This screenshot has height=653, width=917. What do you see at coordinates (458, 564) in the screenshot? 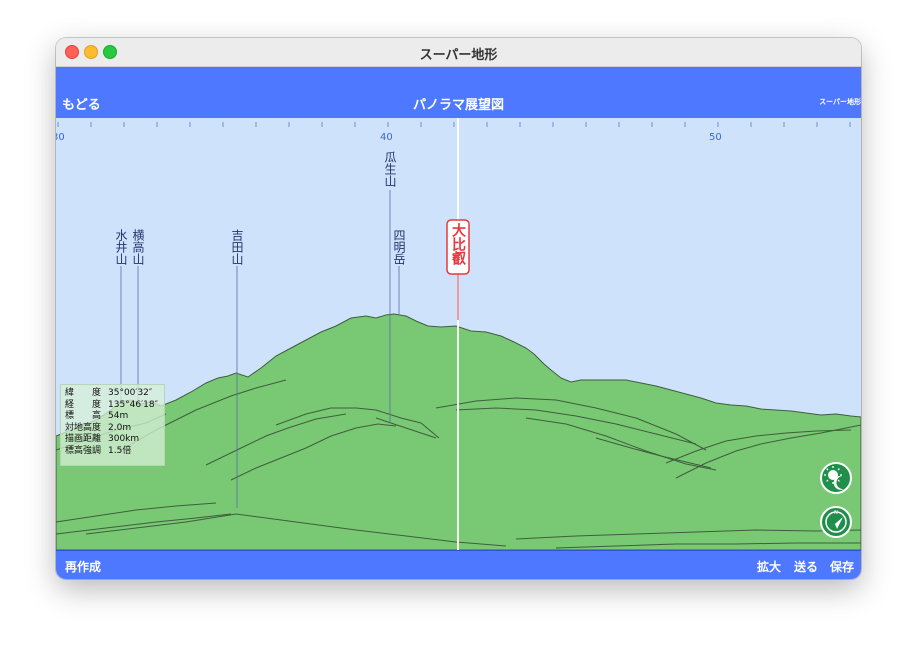
I see `bottom-toolbar: 再作成 拡大 送る 保存` at bounding box center [458, 564].